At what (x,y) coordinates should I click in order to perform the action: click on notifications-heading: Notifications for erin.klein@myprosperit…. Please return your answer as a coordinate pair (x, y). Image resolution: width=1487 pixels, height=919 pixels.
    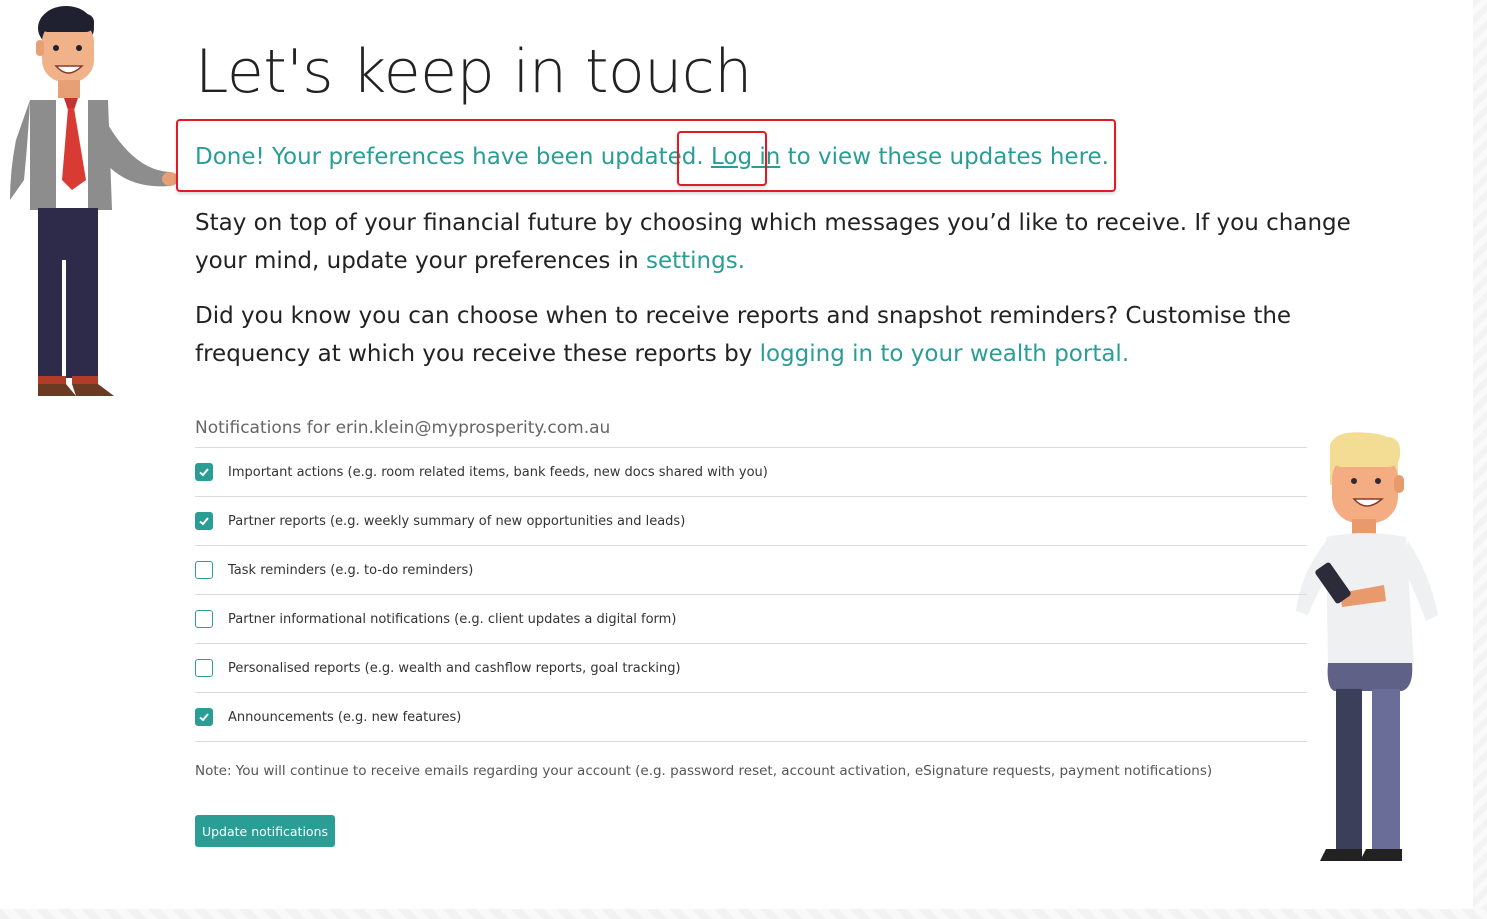
    Looking at the image, I should click on (403, 428).